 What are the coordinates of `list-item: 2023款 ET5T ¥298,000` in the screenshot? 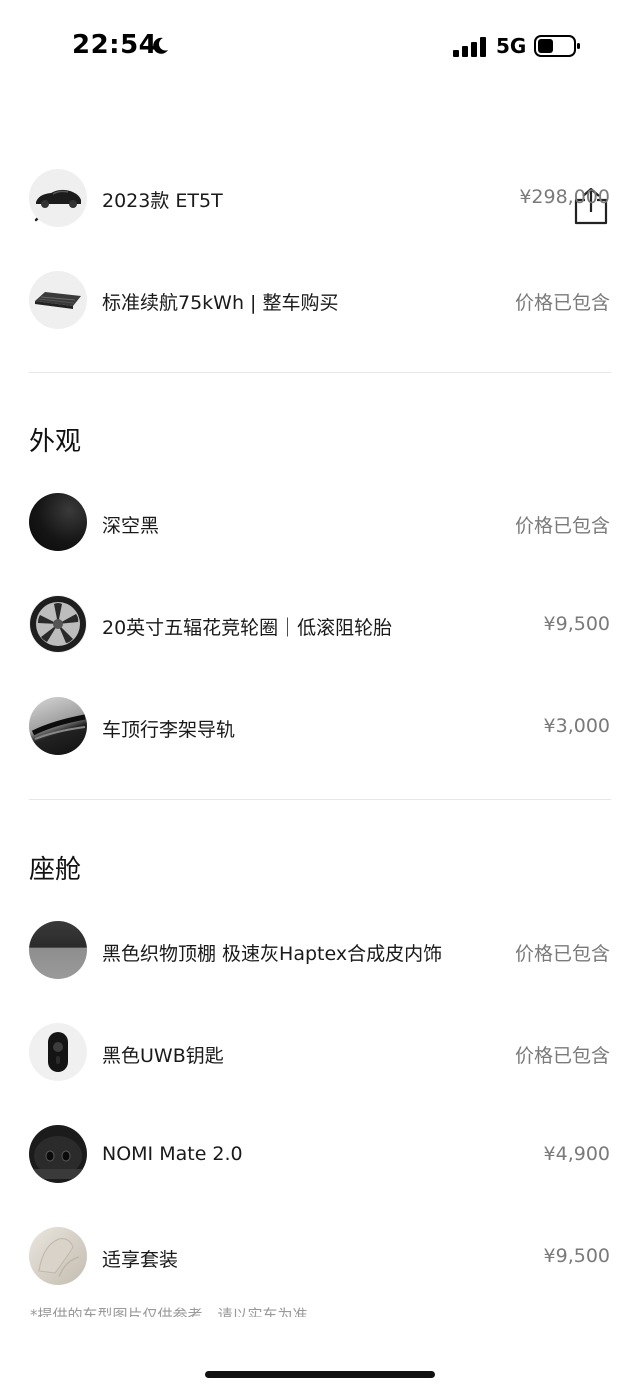 It's located at (320, 198).